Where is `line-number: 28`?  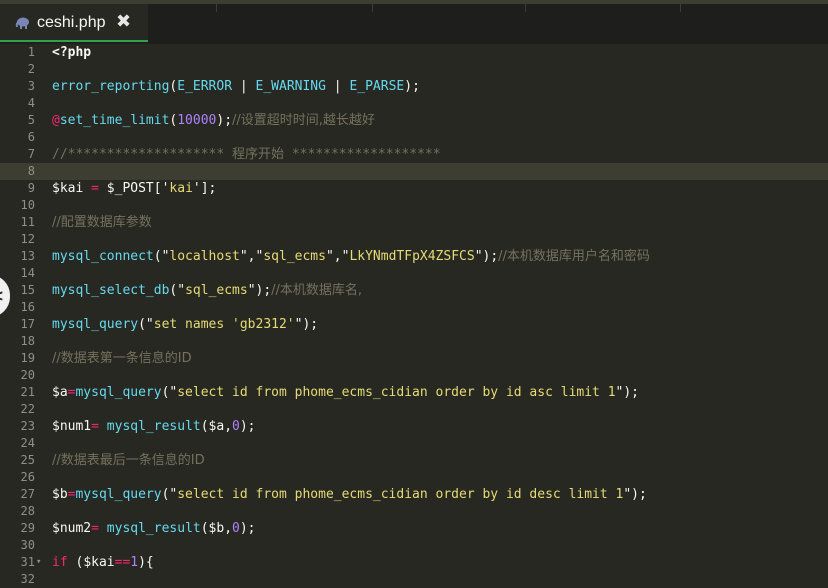 line-number: 28 is located at coordinates (27, 511).